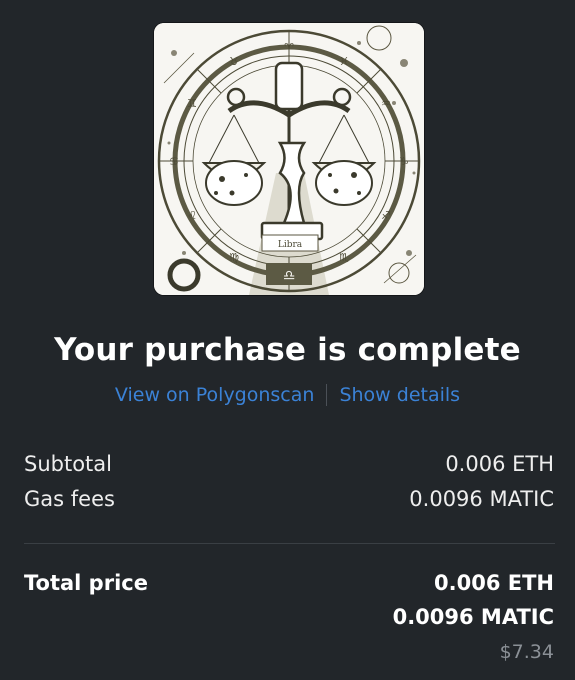  I want to click on subtotal-label: Subtotal, so click(68, 464).